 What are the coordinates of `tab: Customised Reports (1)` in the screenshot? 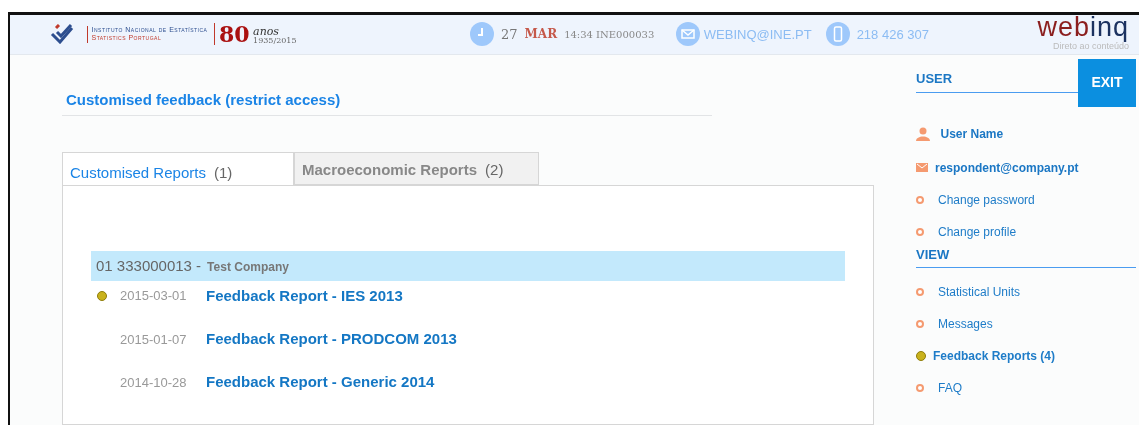 It's located at (178, 168).